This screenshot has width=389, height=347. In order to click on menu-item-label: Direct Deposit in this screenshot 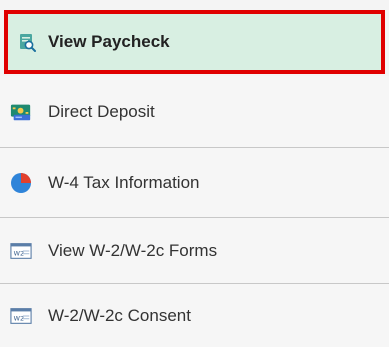, I will do `click(101, 111)`.